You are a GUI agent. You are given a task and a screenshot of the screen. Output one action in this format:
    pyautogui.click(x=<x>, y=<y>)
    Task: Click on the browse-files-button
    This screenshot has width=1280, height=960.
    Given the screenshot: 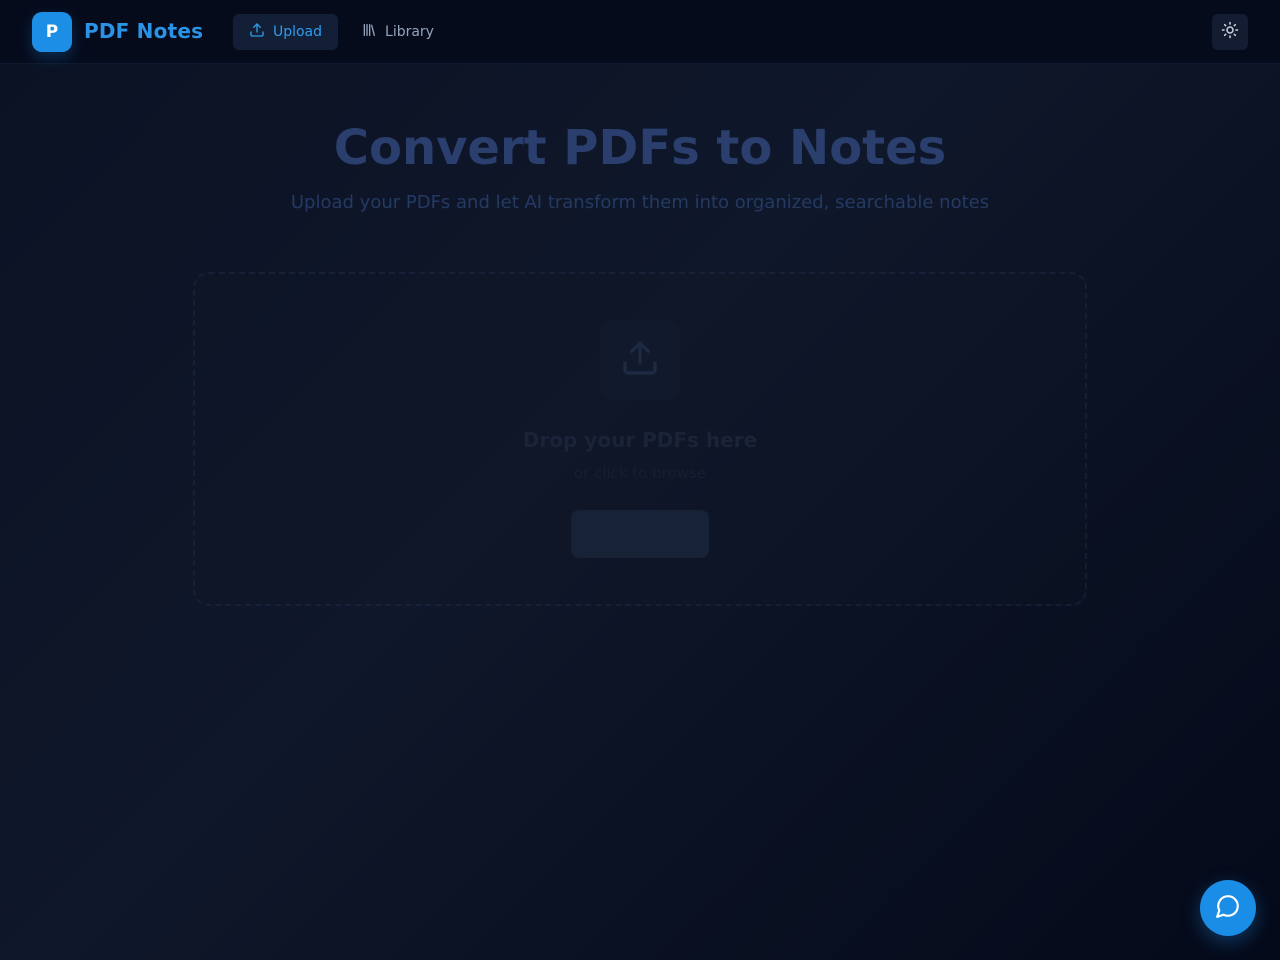 What is the action you would take?
    pyautogui.click(x=640, y=534)
    